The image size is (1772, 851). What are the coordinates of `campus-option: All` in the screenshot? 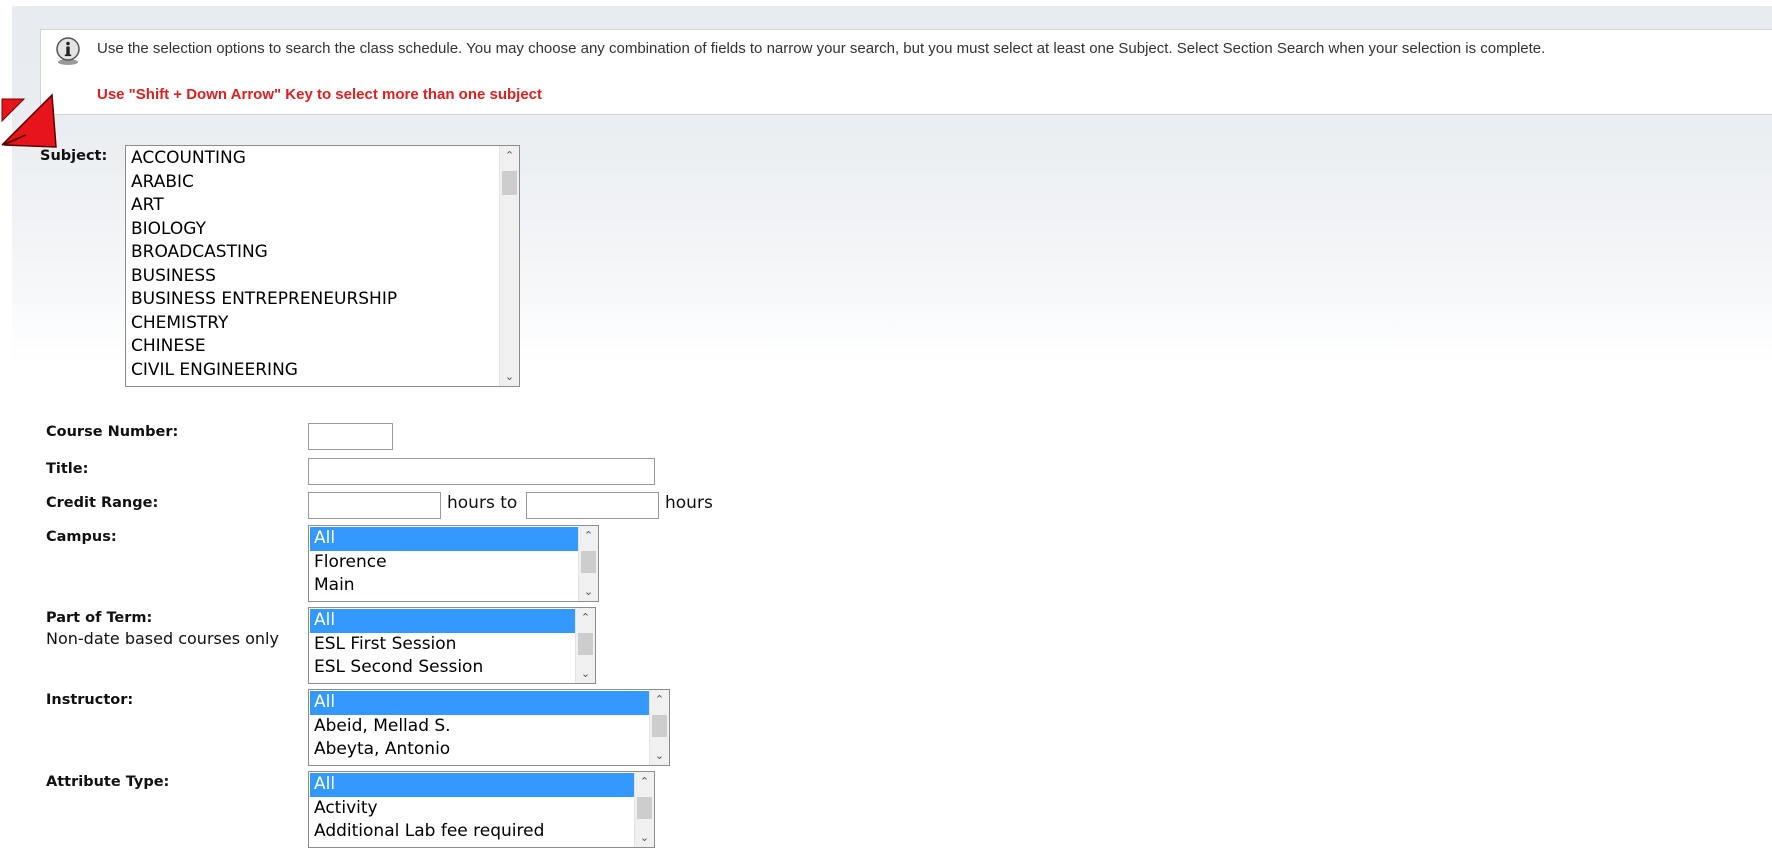 It's located at (444, 539).